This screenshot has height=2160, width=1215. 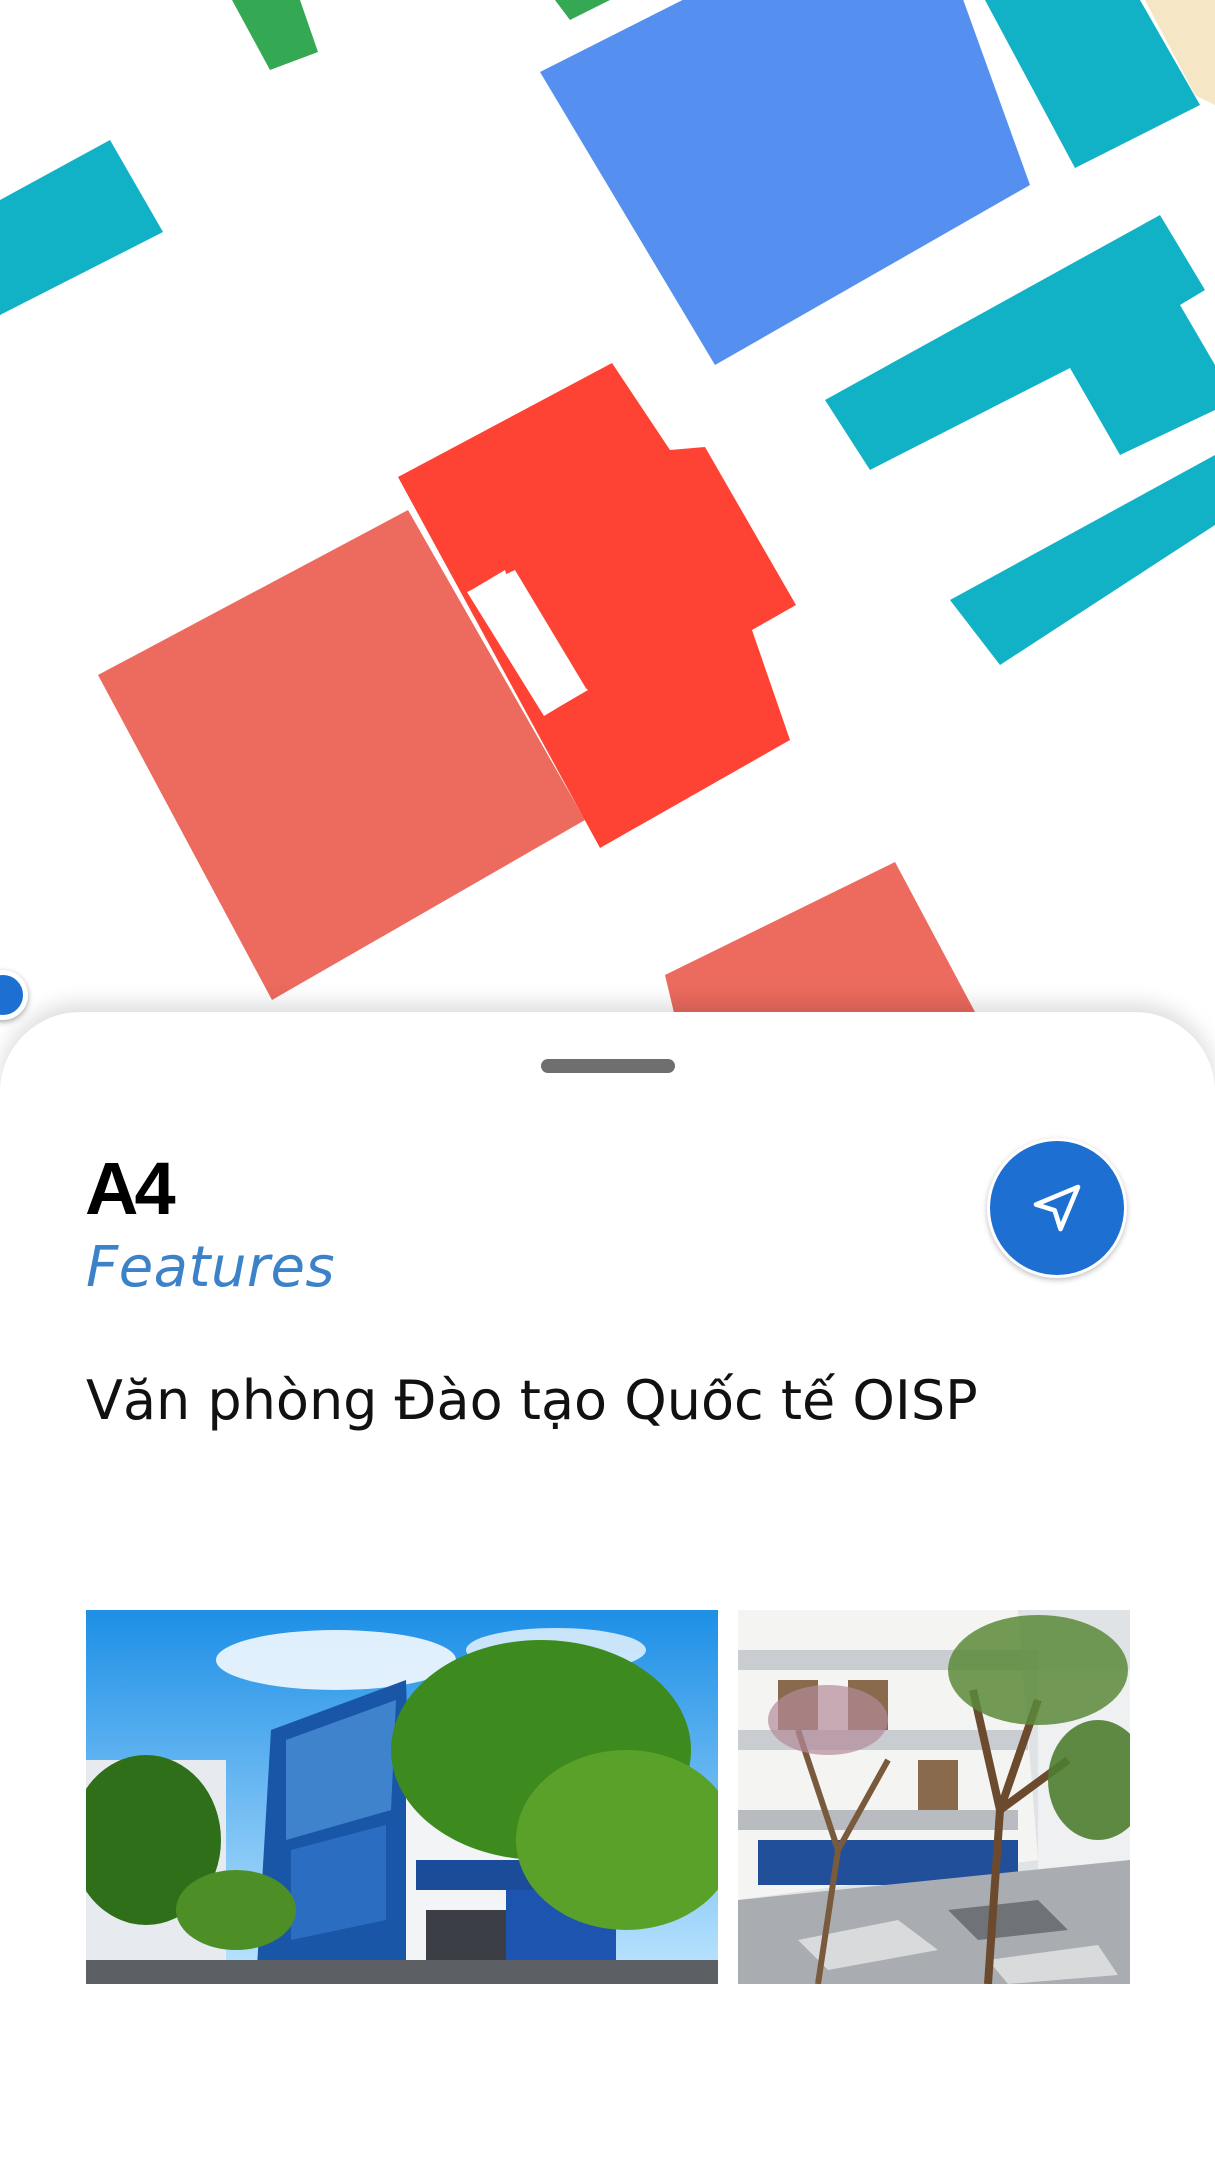 I want to click on sheet-drag-handle, so click(x=608, y=1066).